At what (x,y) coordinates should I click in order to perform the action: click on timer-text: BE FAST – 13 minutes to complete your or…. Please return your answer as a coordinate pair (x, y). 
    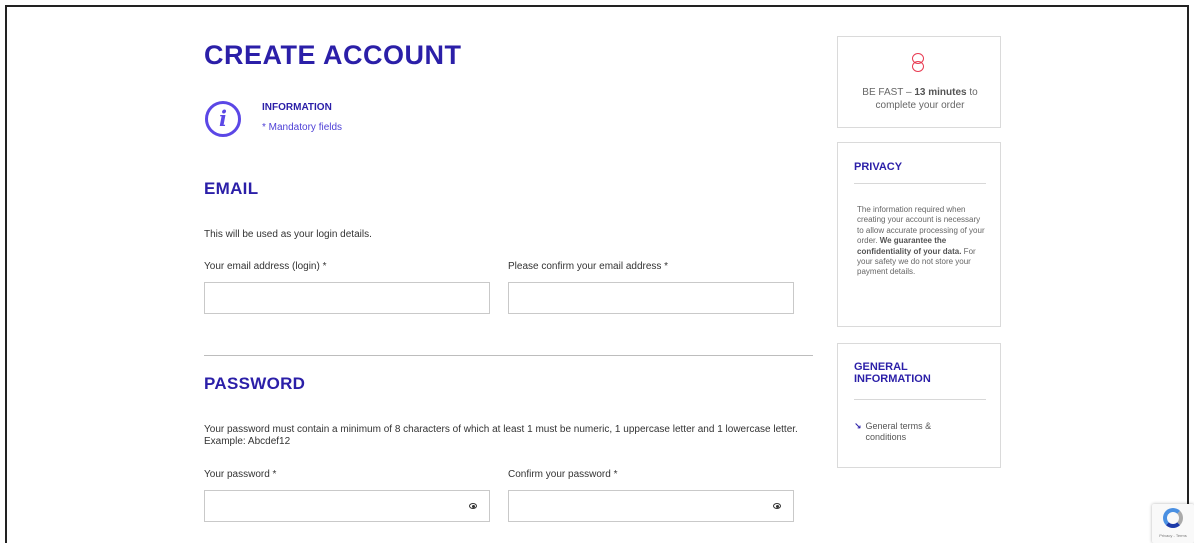
    Looking at the image, I should click on (920, 99).